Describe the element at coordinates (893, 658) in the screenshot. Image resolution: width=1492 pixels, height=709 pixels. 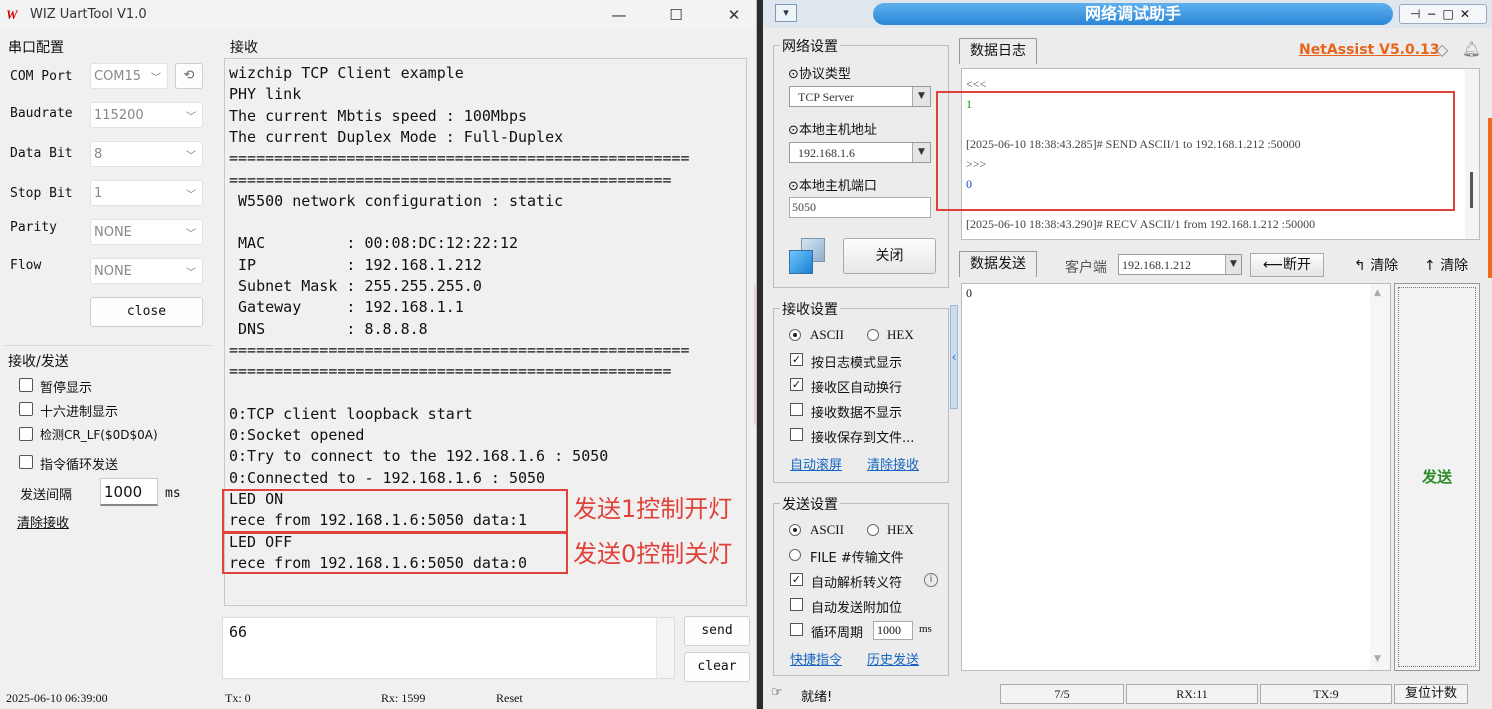
I see `history-link: 历史发送` at that location.